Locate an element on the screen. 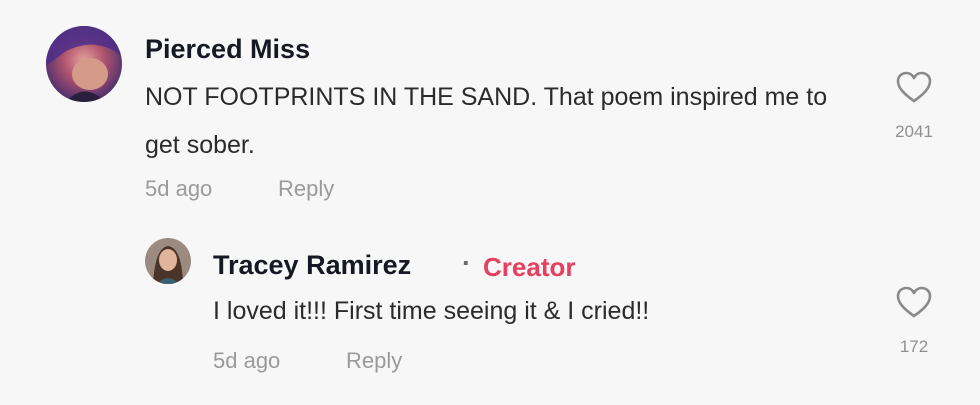 This screenshot has height=405, width=980. reply-avatar is located at coordinates (168, 261).